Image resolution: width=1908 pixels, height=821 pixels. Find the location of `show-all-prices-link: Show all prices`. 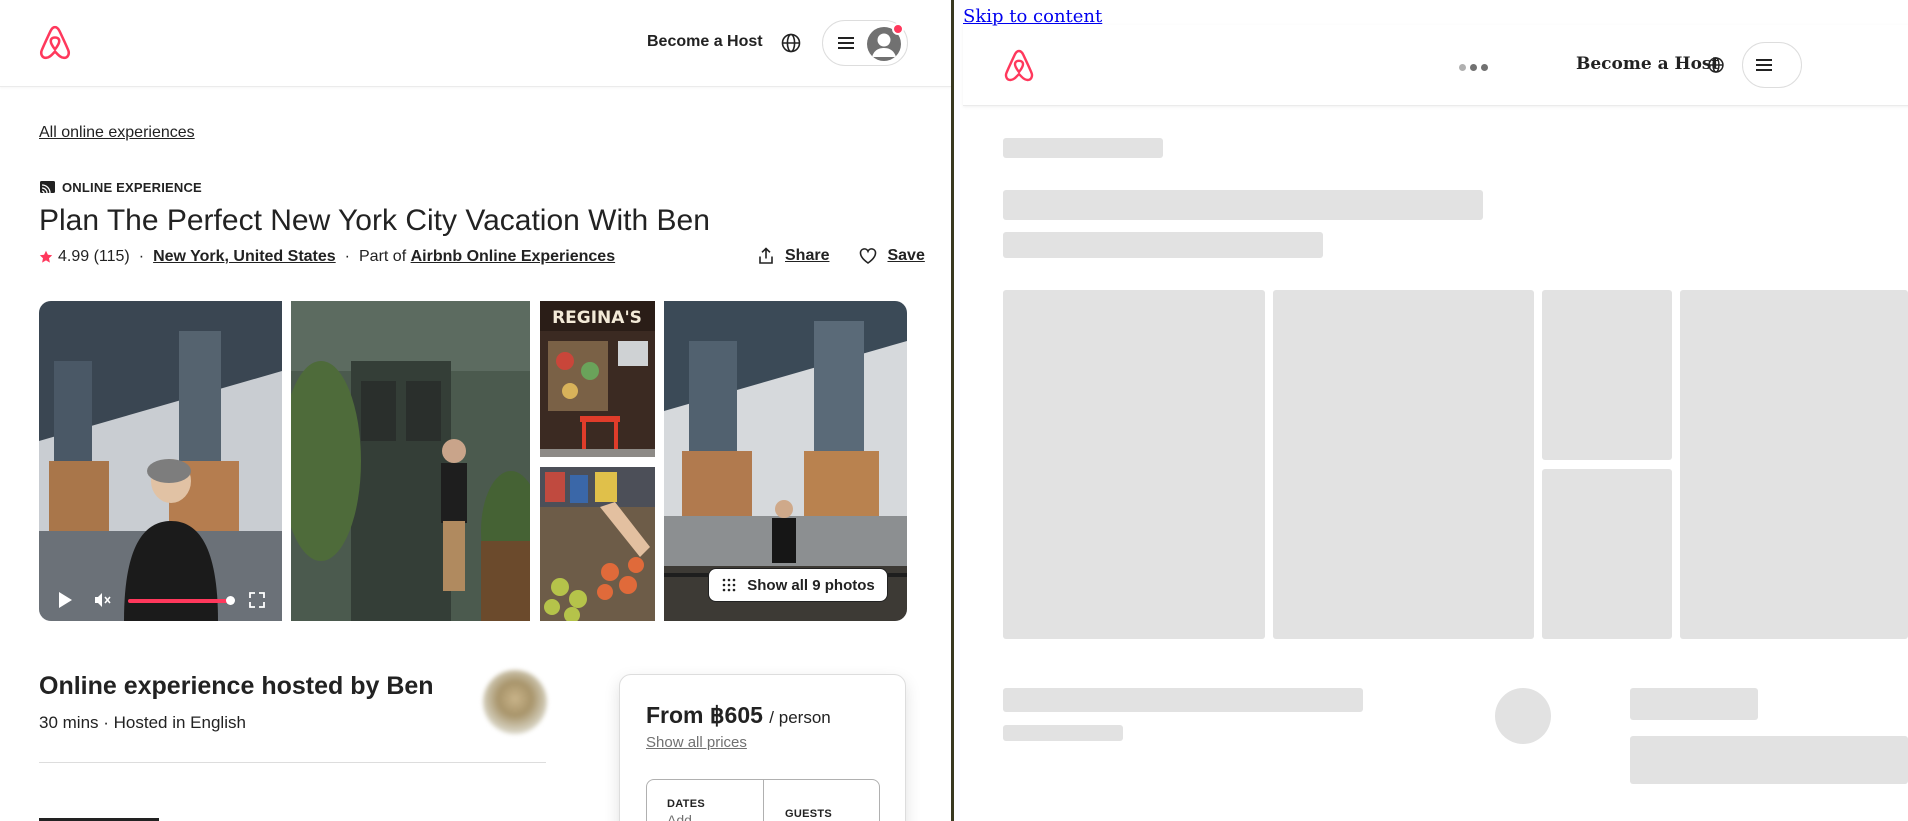

show-all-prices-link: Show all prices is located at coordinates (696, 742).